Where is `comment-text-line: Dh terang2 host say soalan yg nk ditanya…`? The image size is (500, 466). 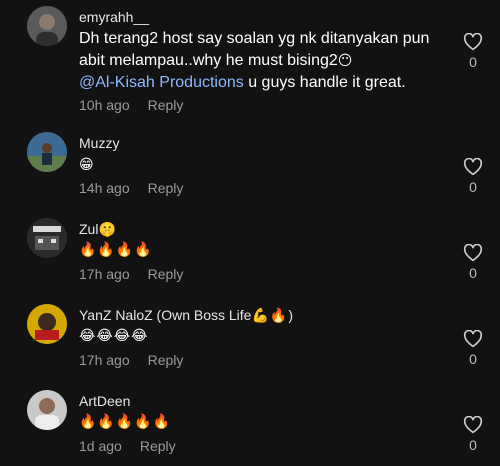
comment-text-line: Dh terang2 host say soalan yg nk ditanya… is located at coordinates (254, 38).